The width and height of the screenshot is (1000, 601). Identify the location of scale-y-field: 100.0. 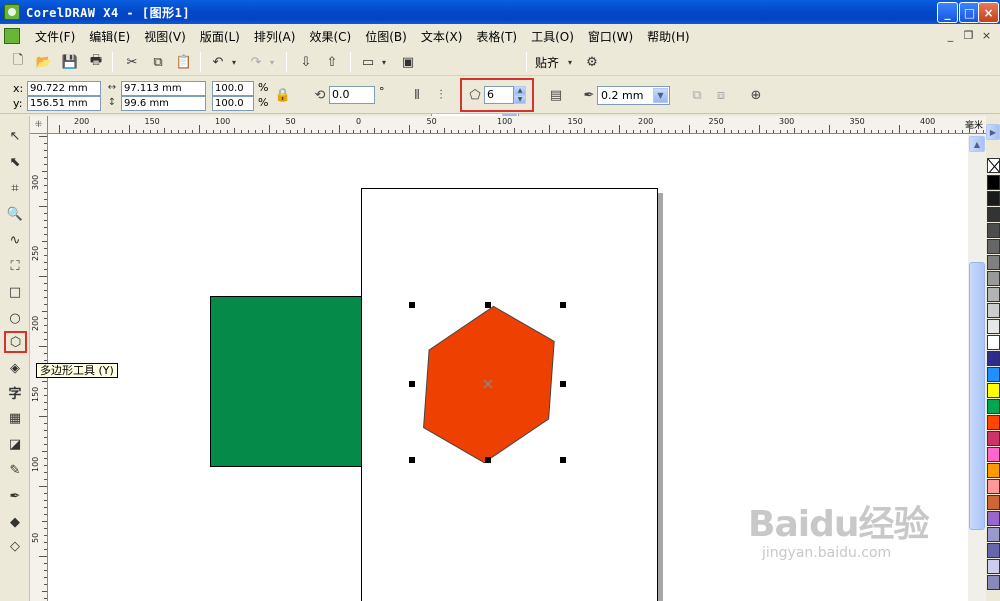
(233, 103).